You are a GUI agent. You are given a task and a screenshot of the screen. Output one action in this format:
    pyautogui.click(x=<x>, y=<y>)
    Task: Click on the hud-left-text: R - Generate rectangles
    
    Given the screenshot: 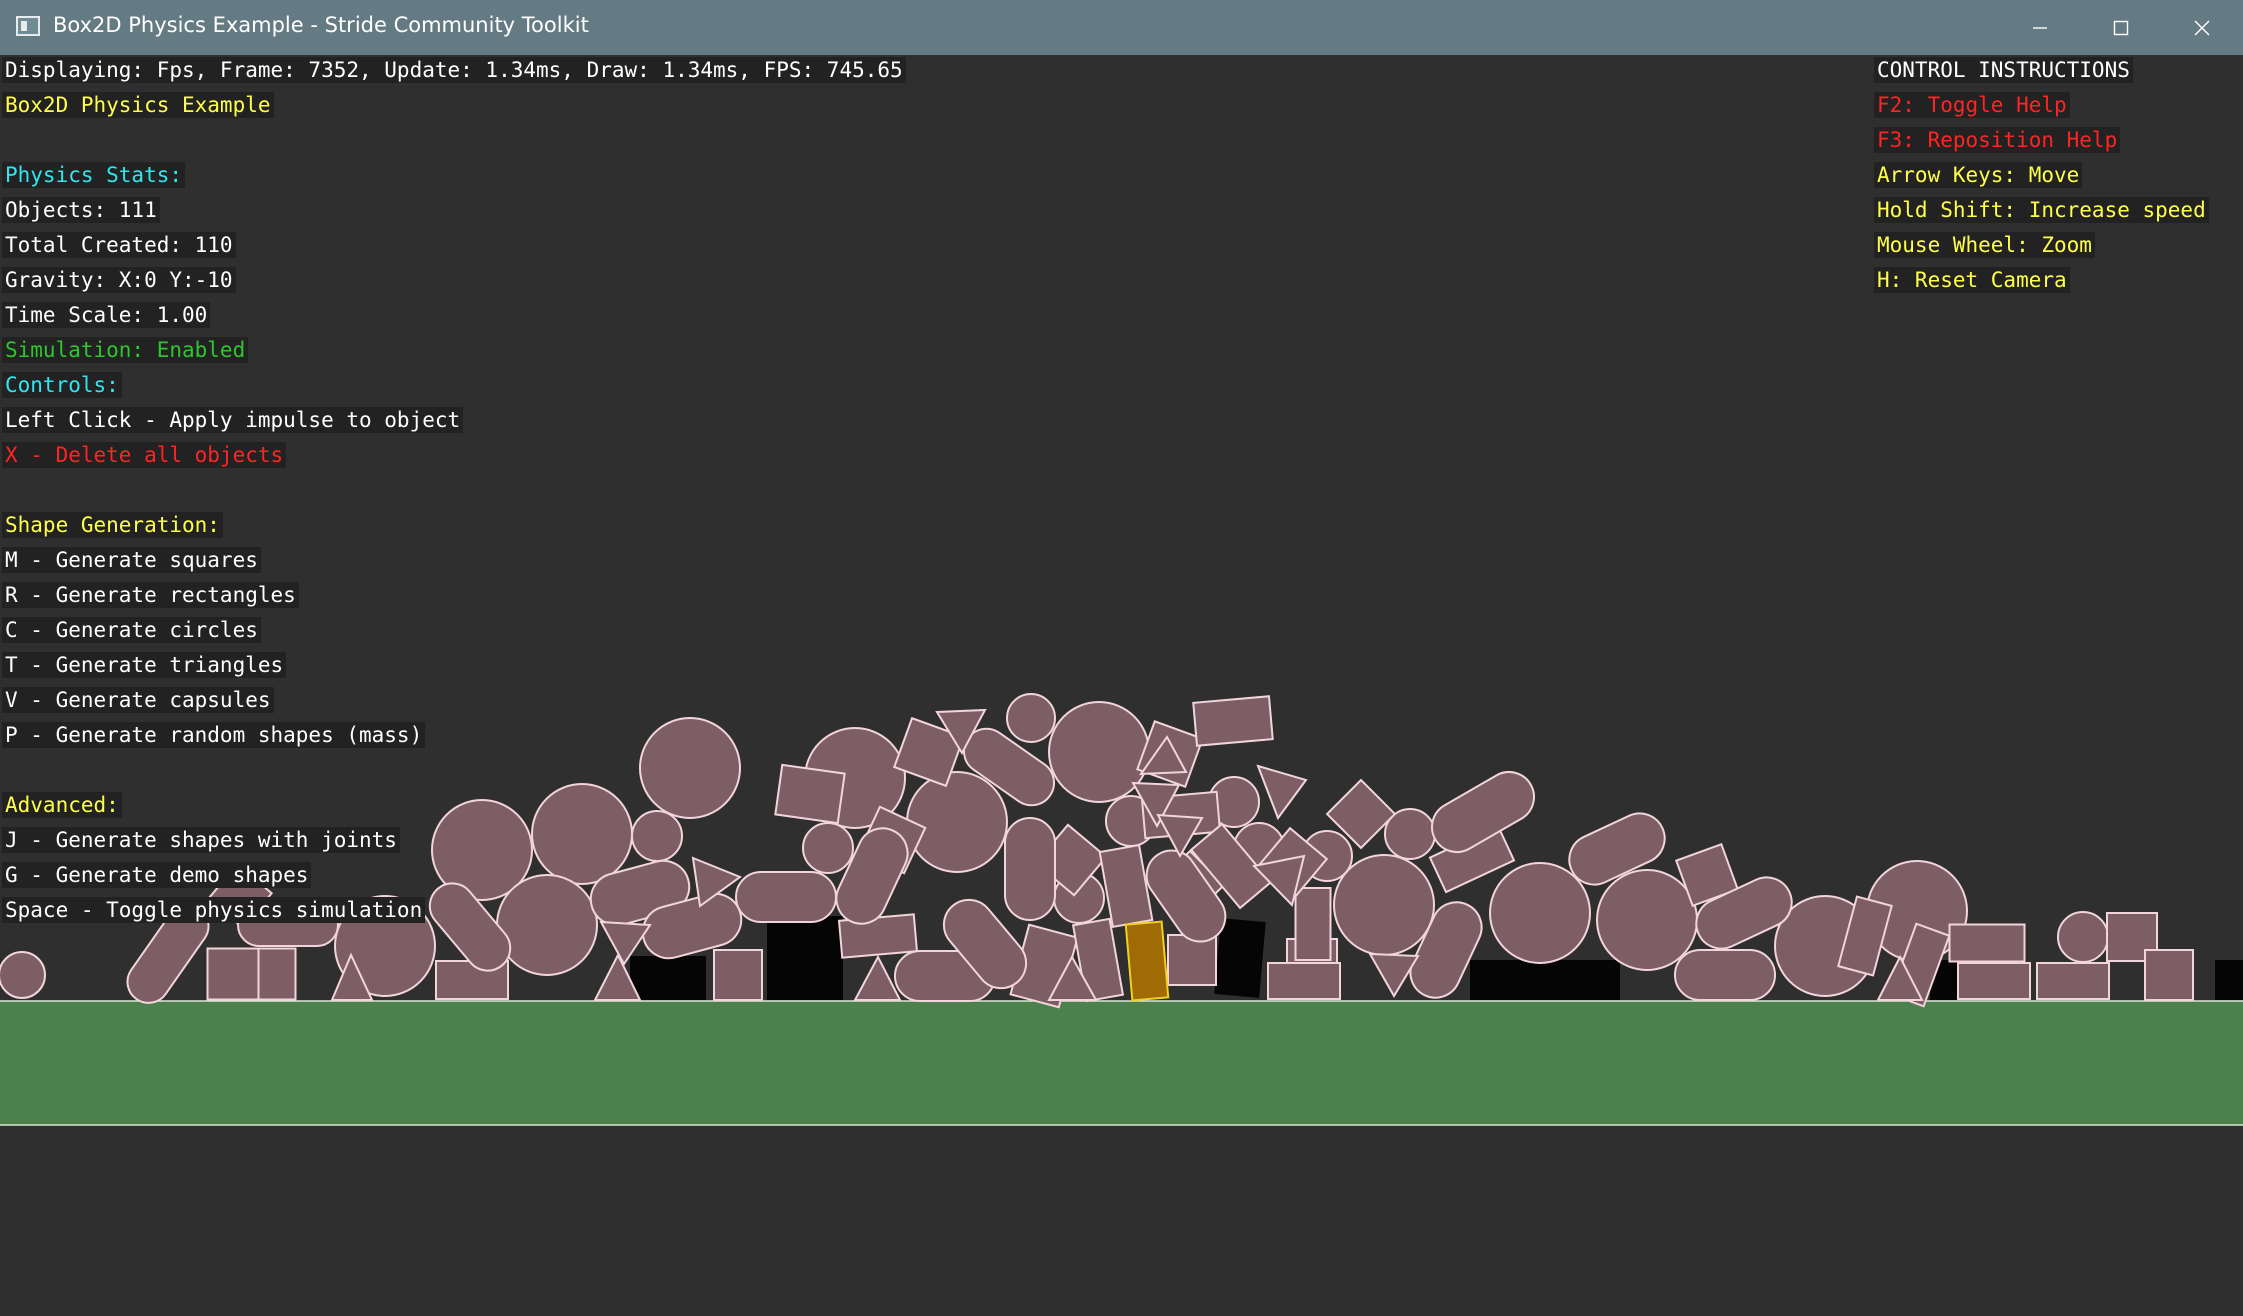 What is the action you would take?
    pyautogui.click(x=150, y=595)
    